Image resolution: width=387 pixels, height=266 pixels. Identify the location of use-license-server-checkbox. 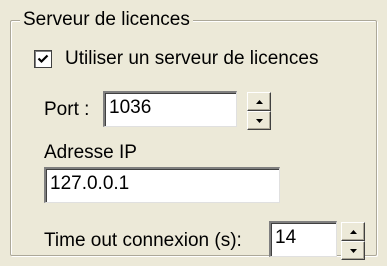
(43, 59).